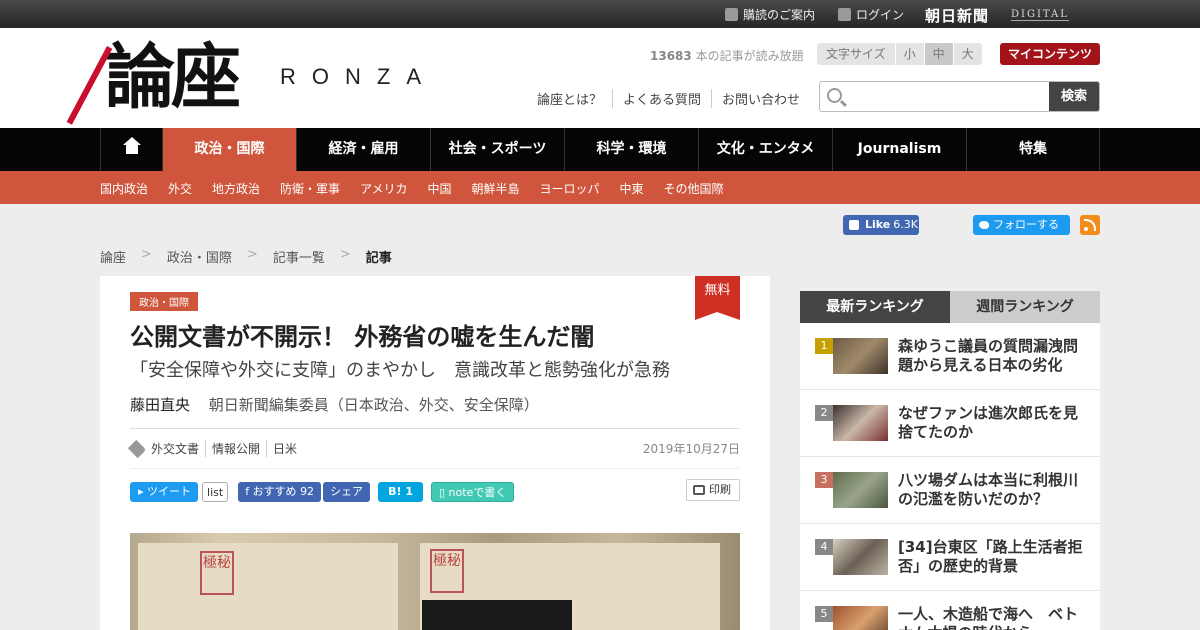 This screenshot has width=1200, height=630. I want to click on twitter-bird-icon, so click(984, 225).